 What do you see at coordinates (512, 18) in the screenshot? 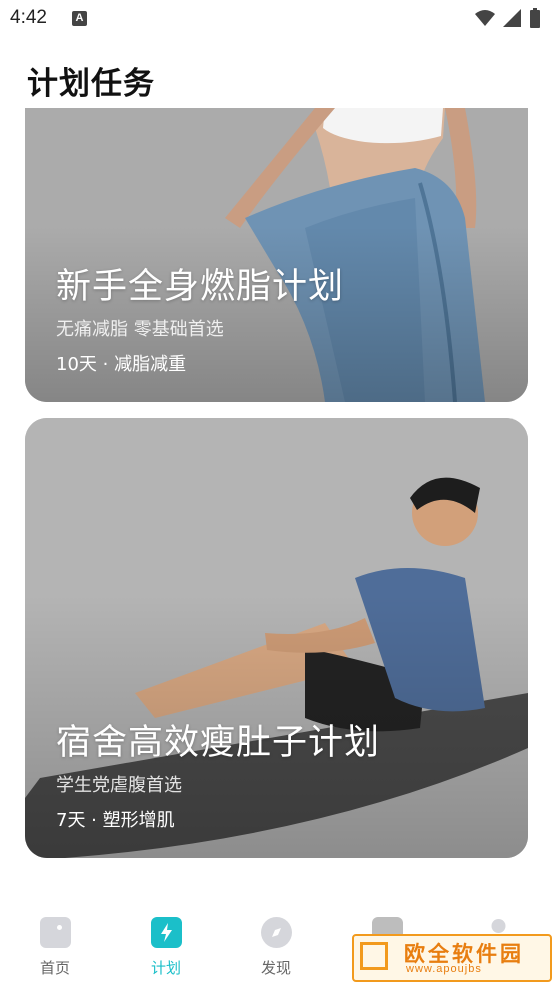
I see `signal-icon` at bounding box center [512, 18].